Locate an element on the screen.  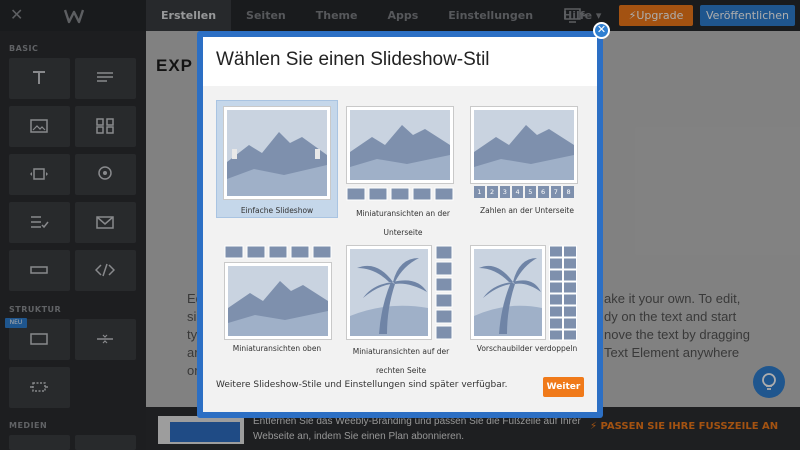
close-icon: ✕ is located at coordinates (601, 29).